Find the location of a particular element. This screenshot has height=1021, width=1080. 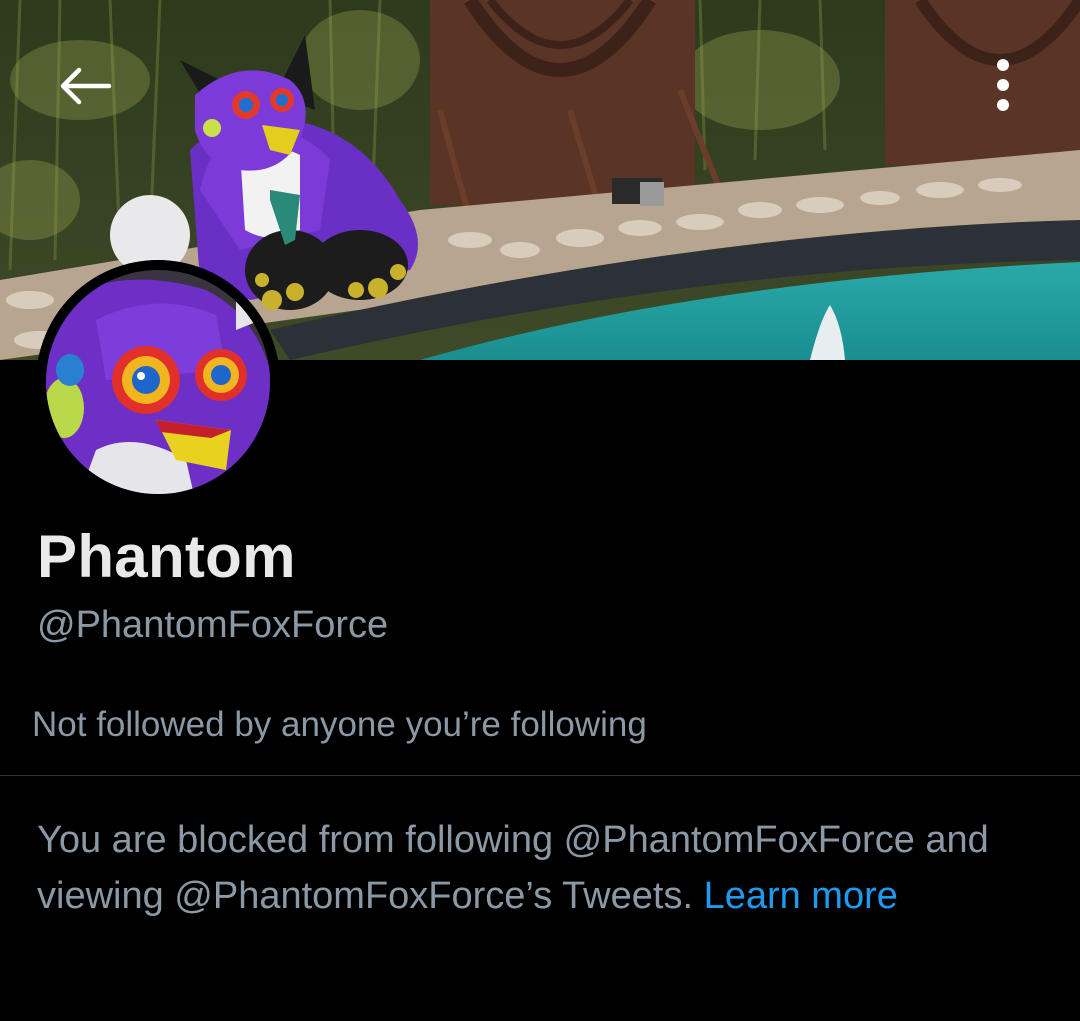

back-button is located at coordinates (85, 86).